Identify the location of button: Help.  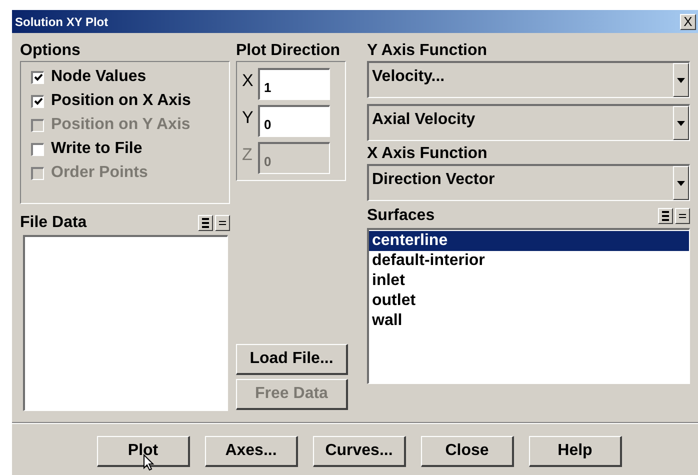
(575, 451).